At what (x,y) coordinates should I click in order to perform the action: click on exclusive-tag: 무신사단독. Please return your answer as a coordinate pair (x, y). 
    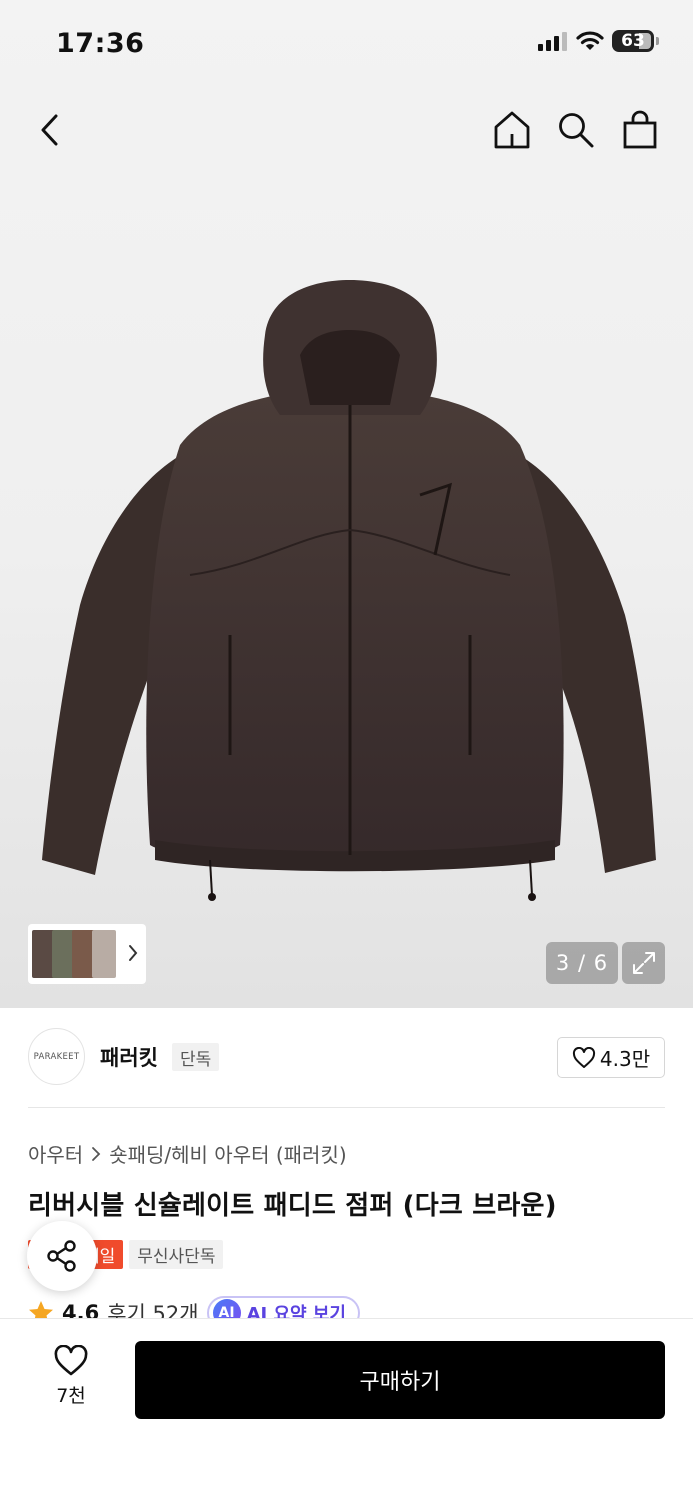
    Looking at the image, I should click on (176, 1254).